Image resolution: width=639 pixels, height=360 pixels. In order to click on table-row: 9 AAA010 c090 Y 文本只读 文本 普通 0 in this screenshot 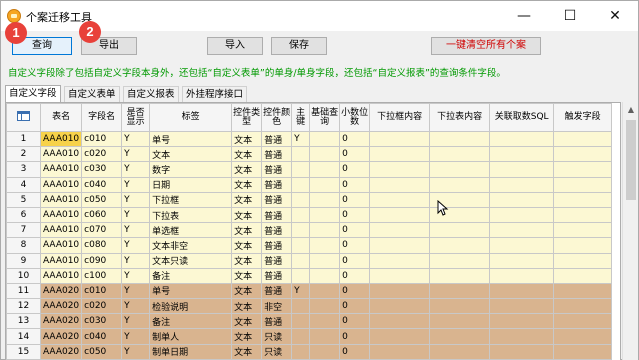, I will do `click(309, 260)`.